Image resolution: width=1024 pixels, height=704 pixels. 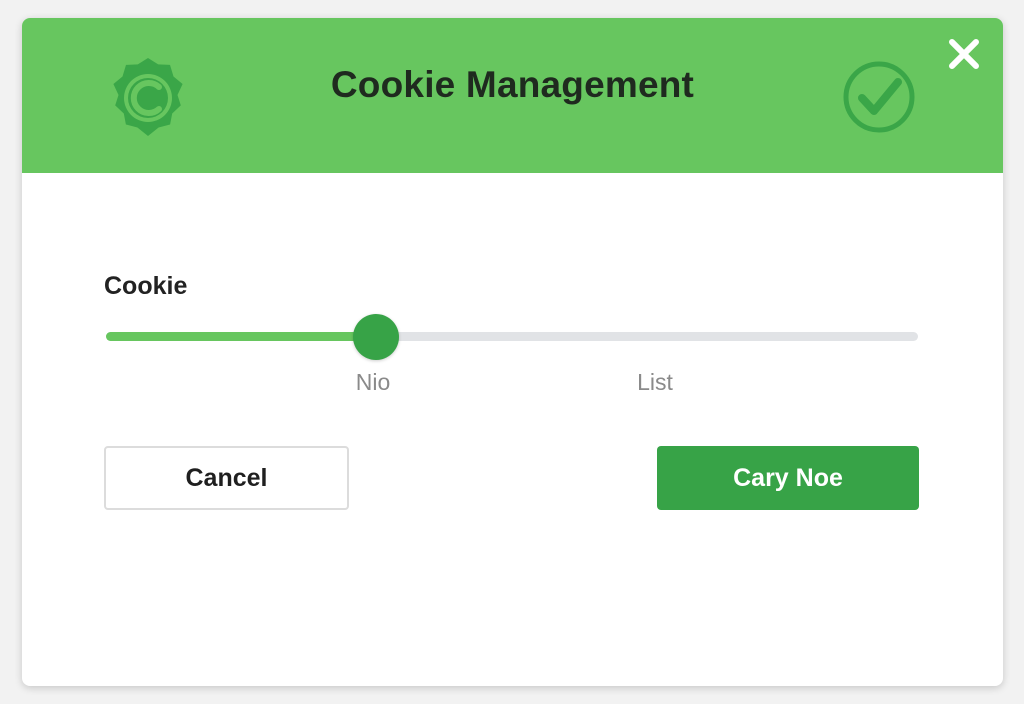 What do you see at coordinates (241, 336) in the screenshot?
I see `slider-fill` at bounding box center [241, 336].